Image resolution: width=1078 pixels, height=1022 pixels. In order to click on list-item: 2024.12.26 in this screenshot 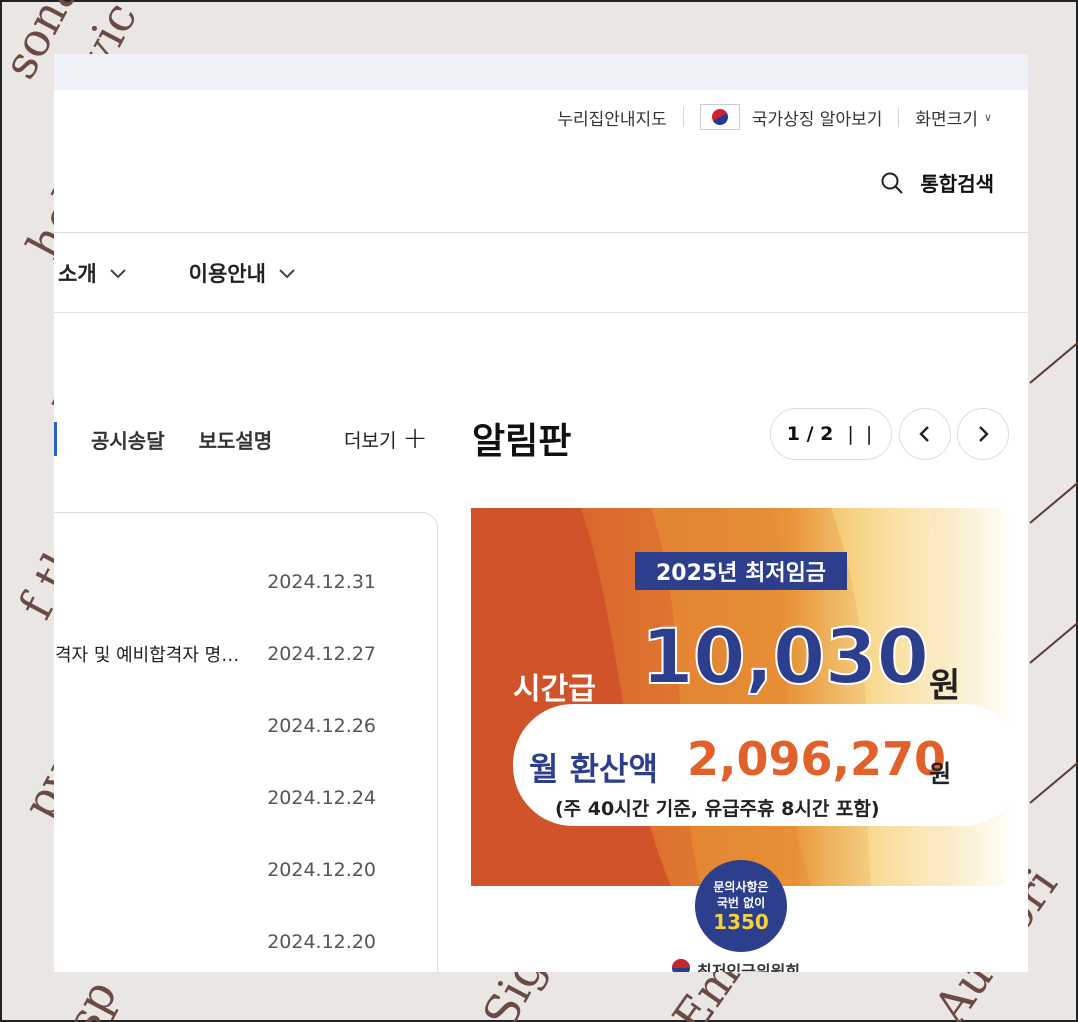, I will do `click(215, 726)`.